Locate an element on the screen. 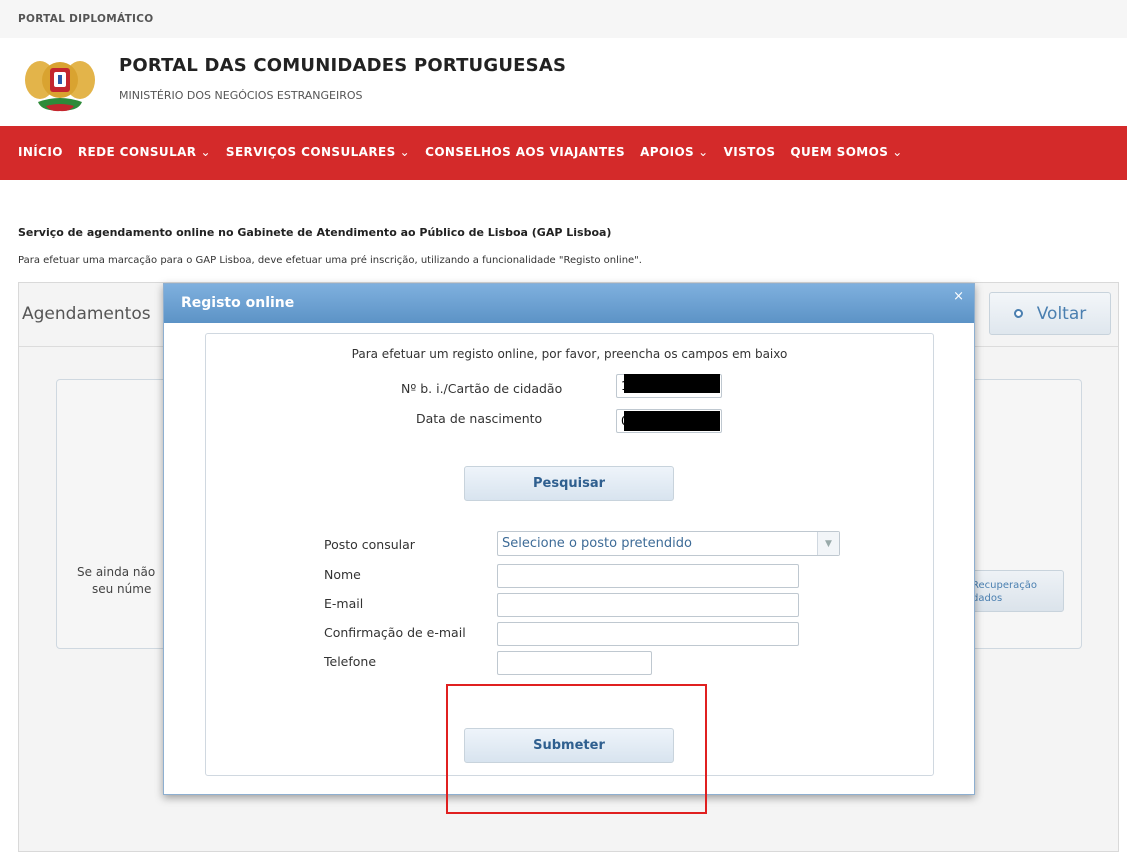 This screenshot has height=852, width=1127. nav-item-servicos-consulares: SERVIÇOS CONSULARES ⌄ is located at coordinates (318, 152).